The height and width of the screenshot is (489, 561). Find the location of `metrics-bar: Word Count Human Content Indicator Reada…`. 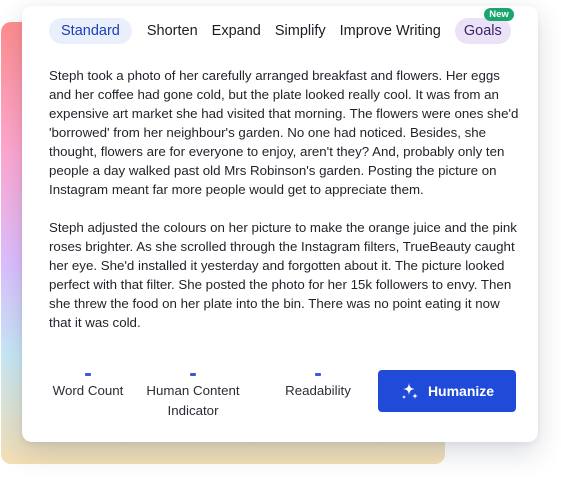

metrics-bar: Word Count Human Content Indicator Reada… is located at coordinates (209, 403).